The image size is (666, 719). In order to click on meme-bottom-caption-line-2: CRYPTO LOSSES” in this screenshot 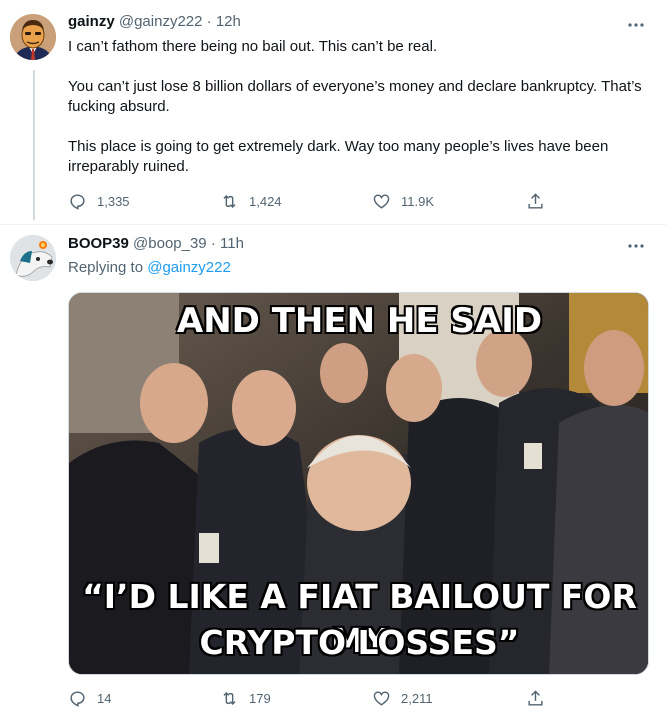, I will do `click(359, 642)`.